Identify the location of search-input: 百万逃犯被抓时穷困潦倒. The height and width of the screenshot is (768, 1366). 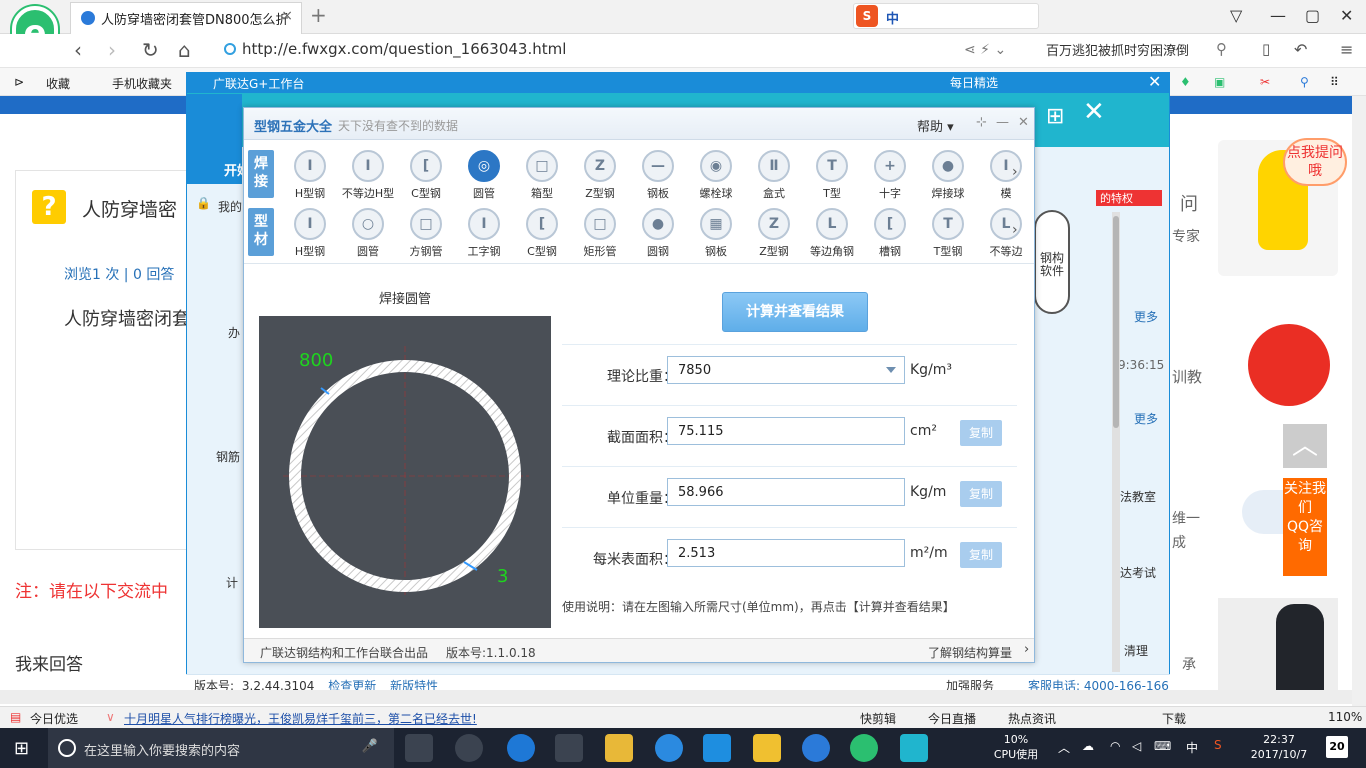
(1141, 51).